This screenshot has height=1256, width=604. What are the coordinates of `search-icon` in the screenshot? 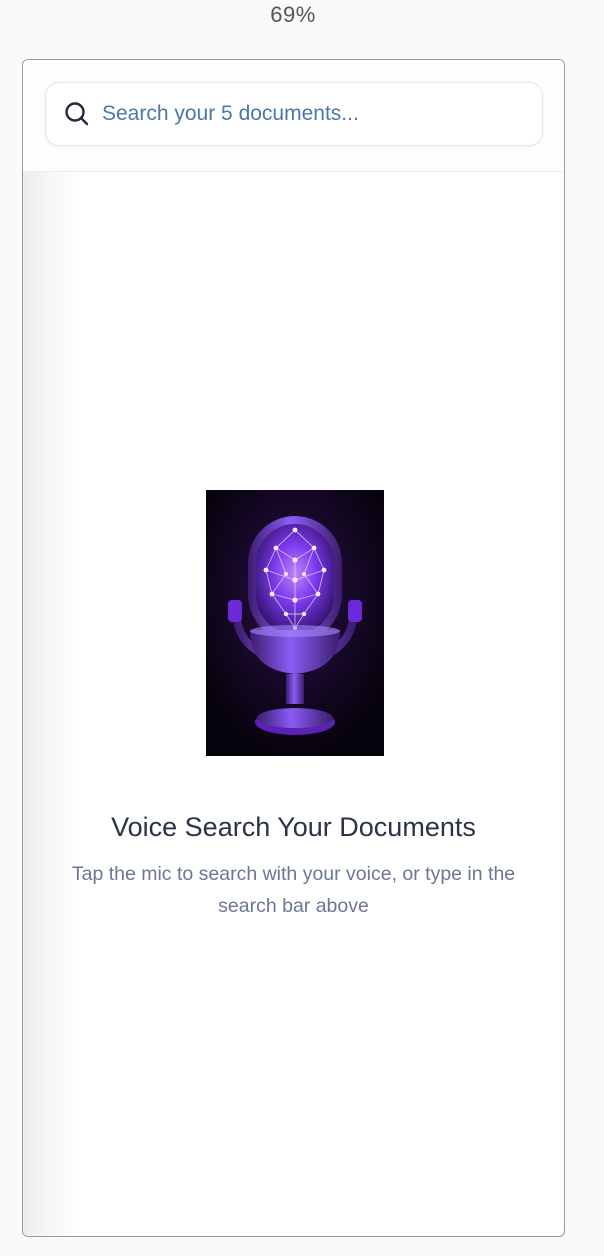 It's located at (77, 114).